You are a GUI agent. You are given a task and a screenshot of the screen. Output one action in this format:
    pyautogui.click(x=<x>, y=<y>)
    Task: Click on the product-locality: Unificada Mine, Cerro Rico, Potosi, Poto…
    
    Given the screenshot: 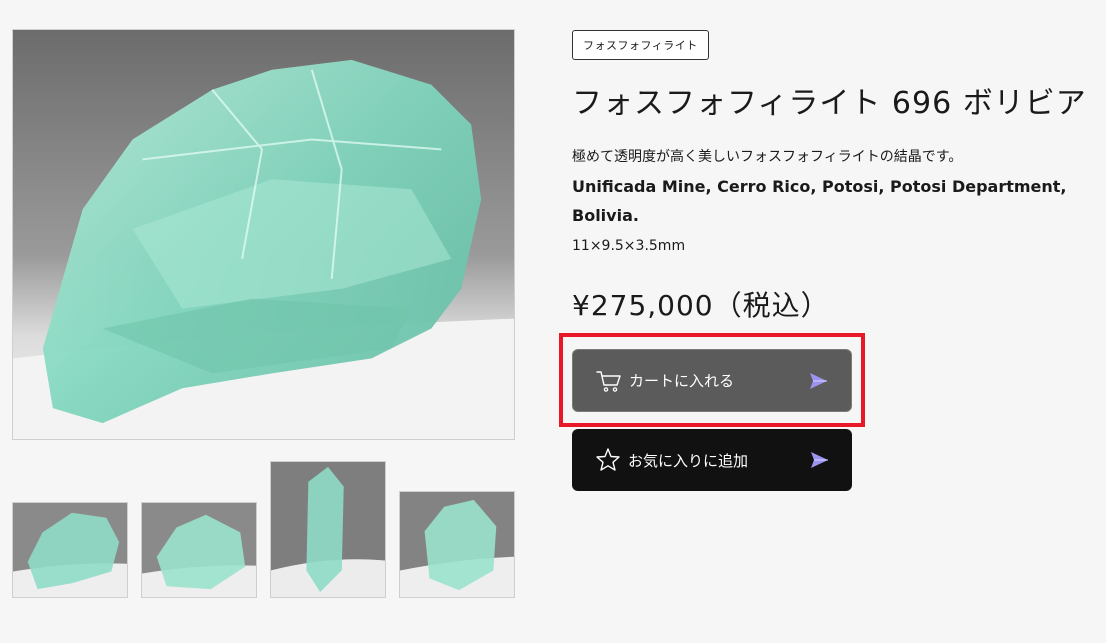 What is the action you would take?
    pyautogui.click(x=819, y=201)
    